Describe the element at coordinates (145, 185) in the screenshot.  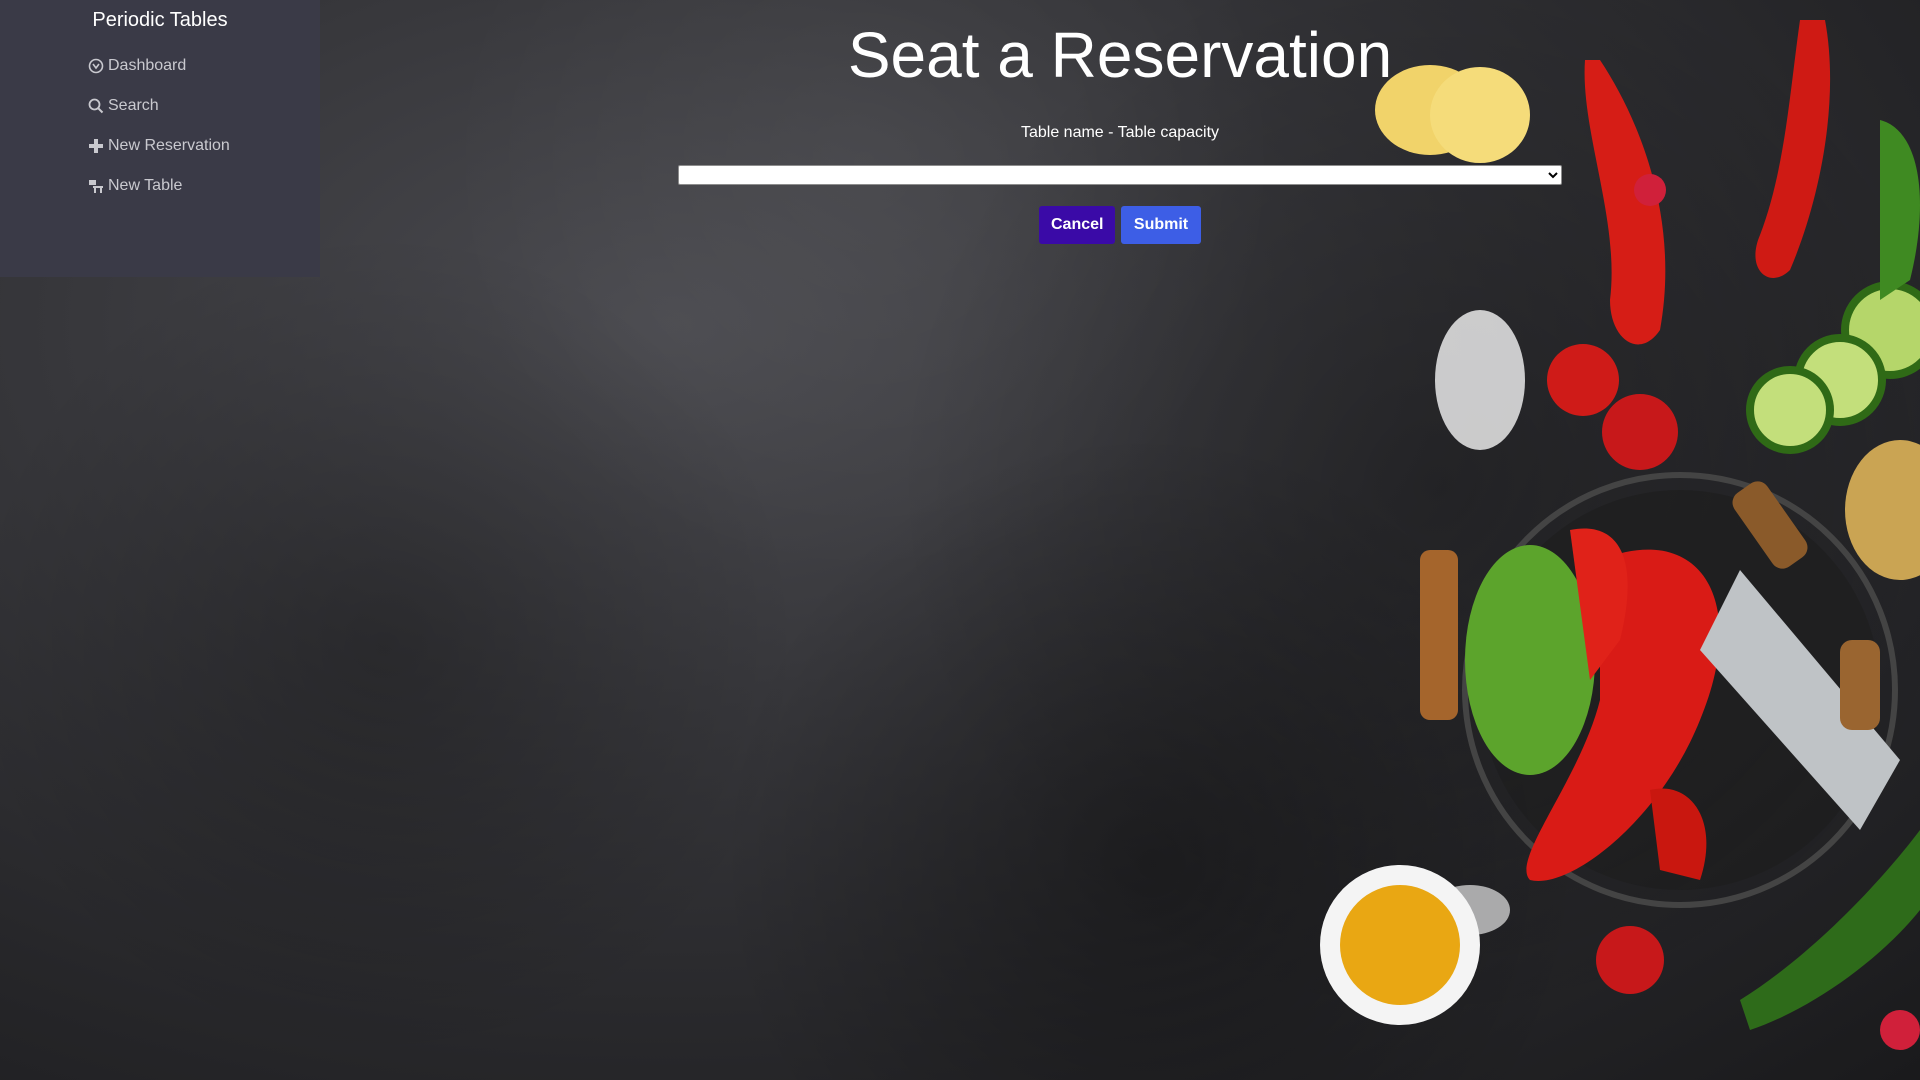
I see `sidebar-item-label: New Table` at that location.